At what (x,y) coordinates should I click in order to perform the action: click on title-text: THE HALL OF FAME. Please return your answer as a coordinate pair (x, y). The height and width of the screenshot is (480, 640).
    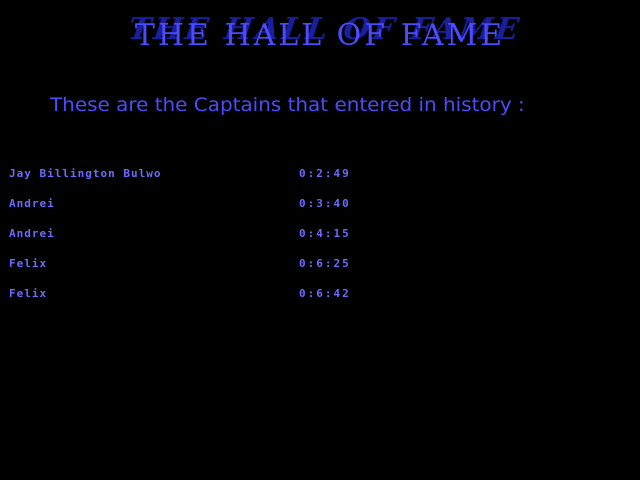
    Looking at the image, I should click on (320, 35).